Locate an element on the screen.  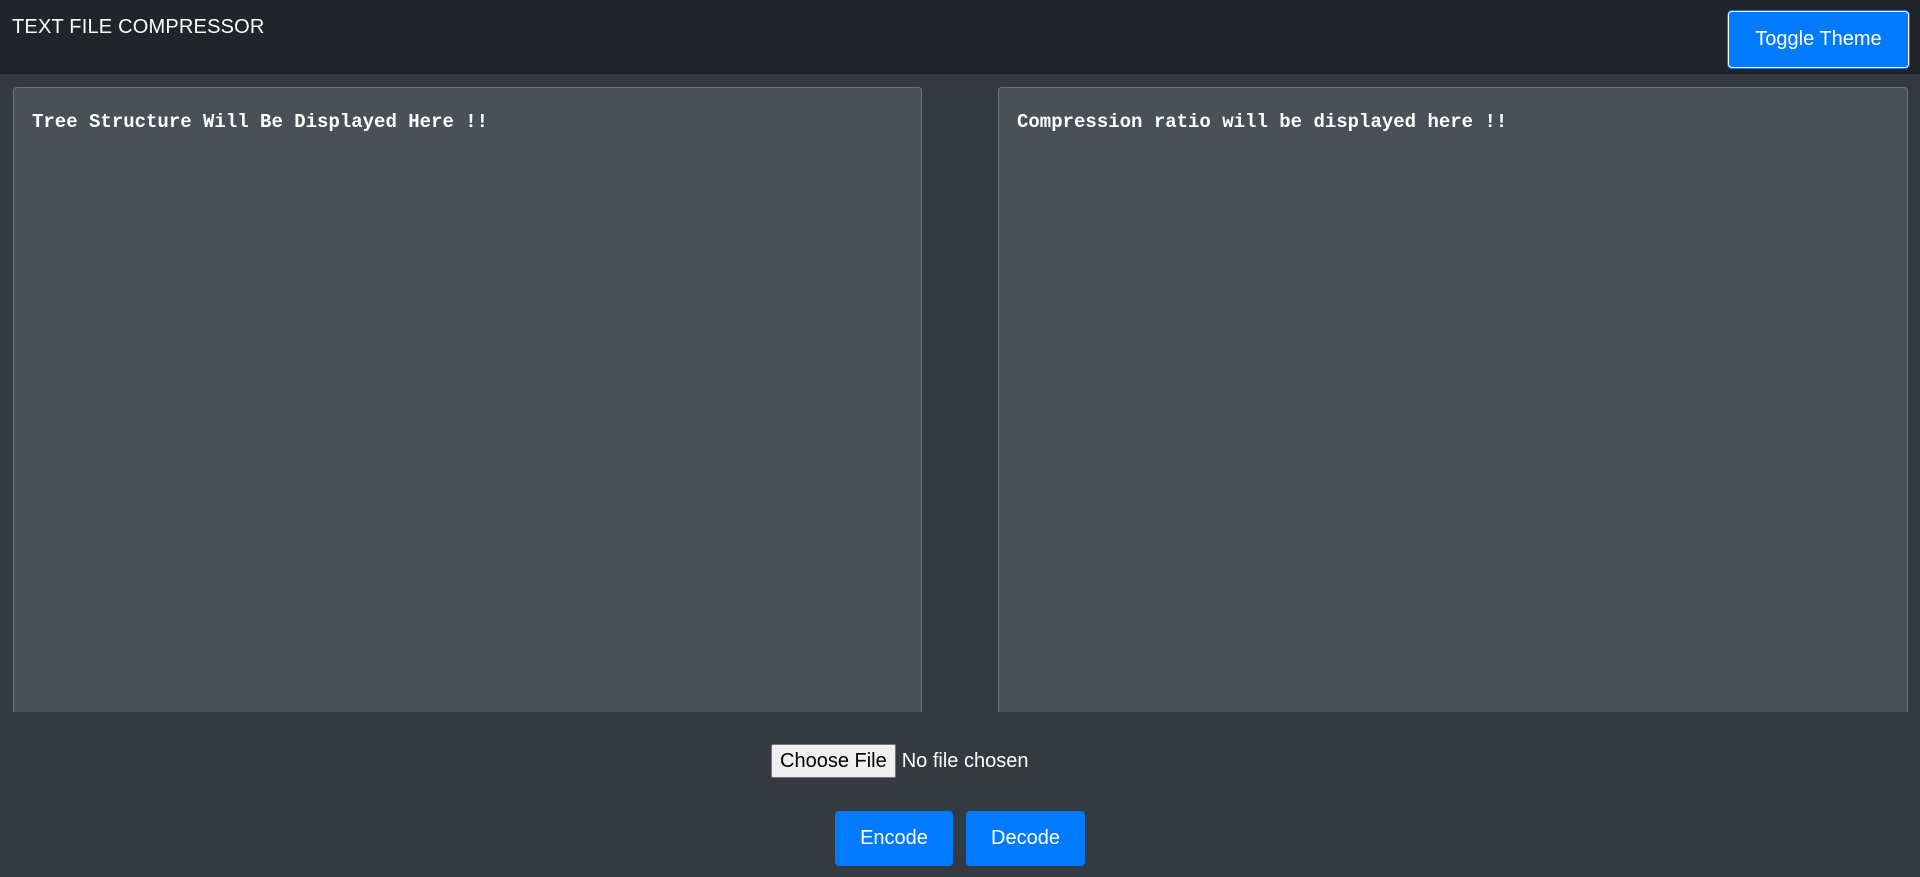
app-title: TEXT FILE COMPRESSOR is located at coordinates (138, 27).